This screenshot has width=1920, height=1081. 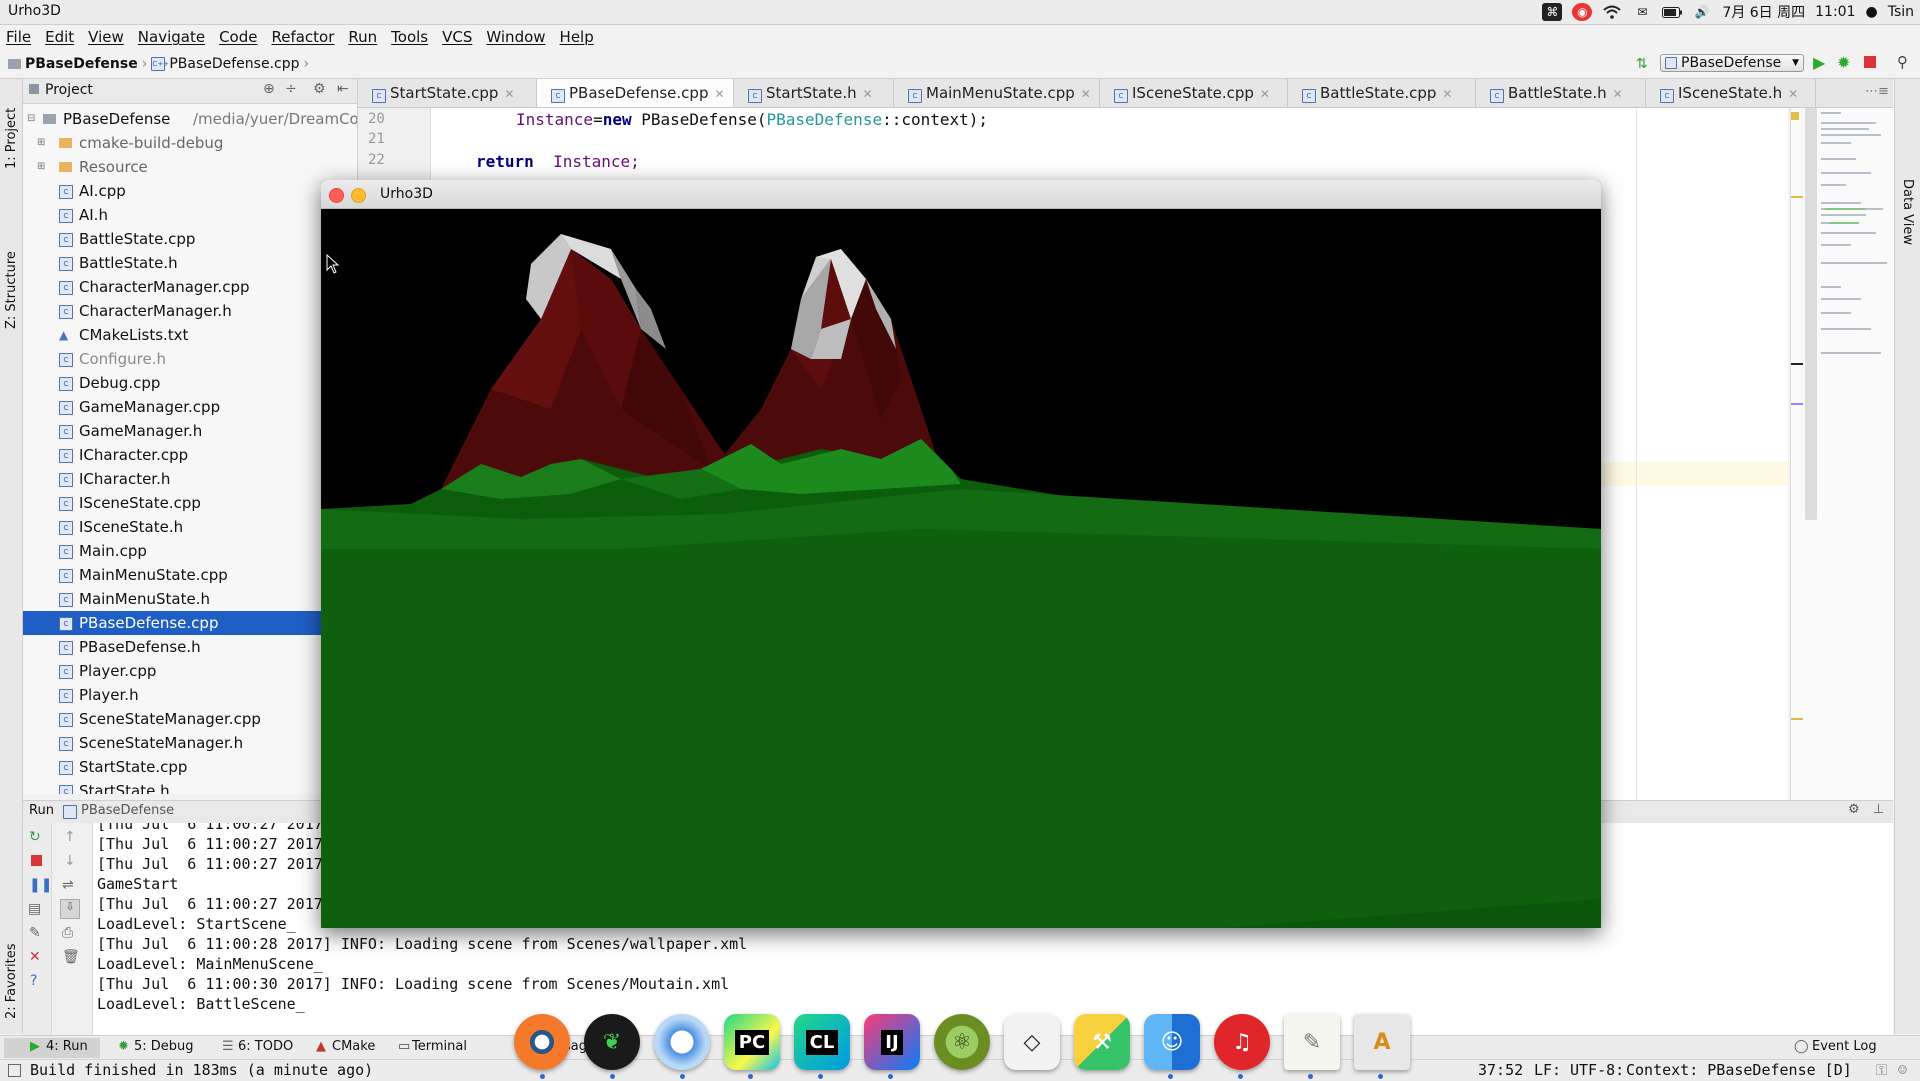 I want to click on print-icon: ⎙, so click(x=67, y=933).